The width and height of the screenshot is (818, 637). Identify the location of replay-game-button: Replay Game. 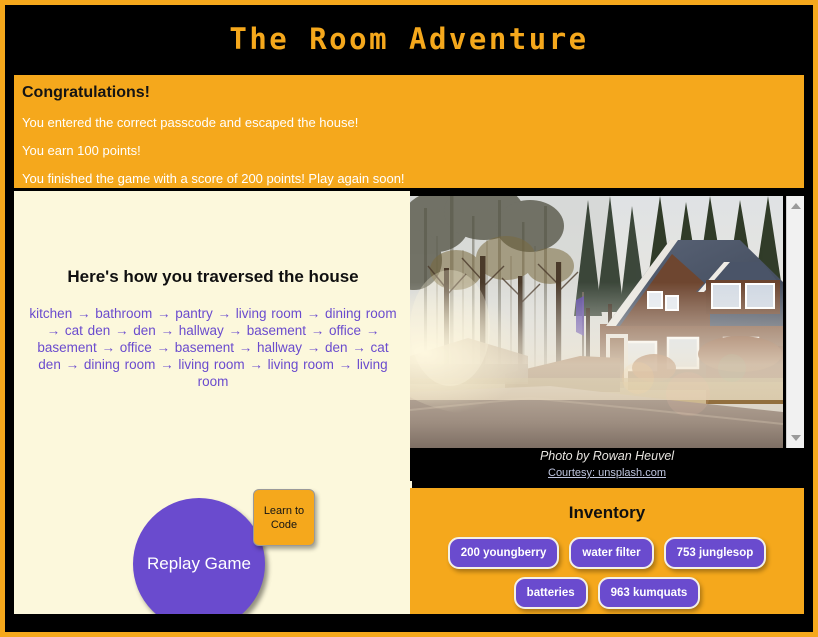
(199, 556).